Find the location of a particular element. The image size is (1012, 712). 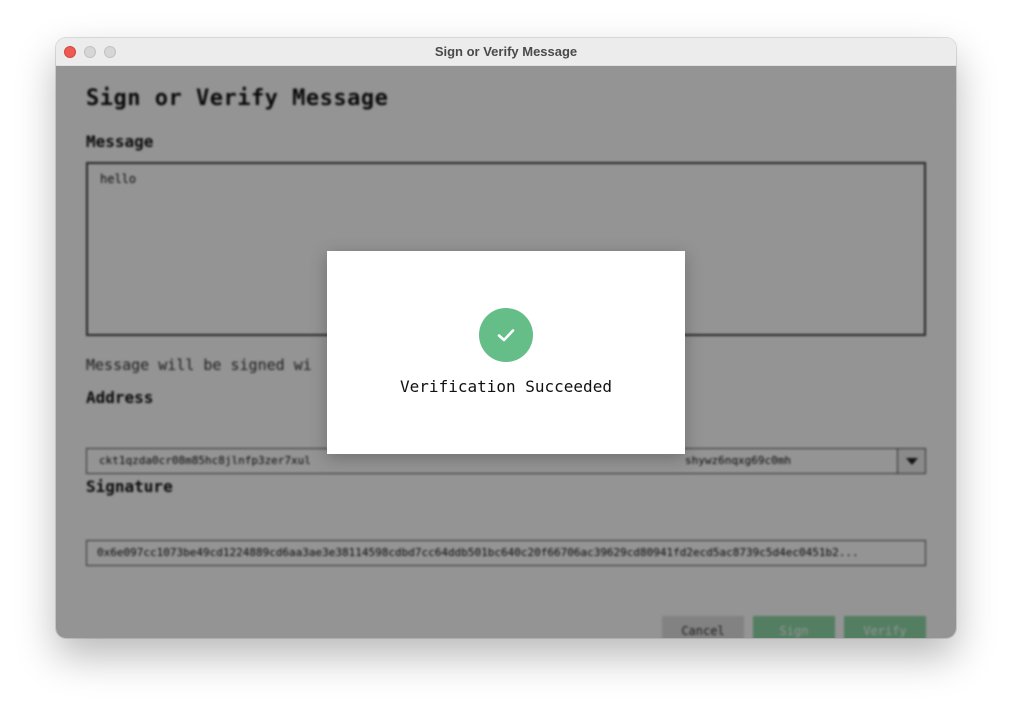

verification-dialog: Verification Succeeded is located at coordinates (506, 352).